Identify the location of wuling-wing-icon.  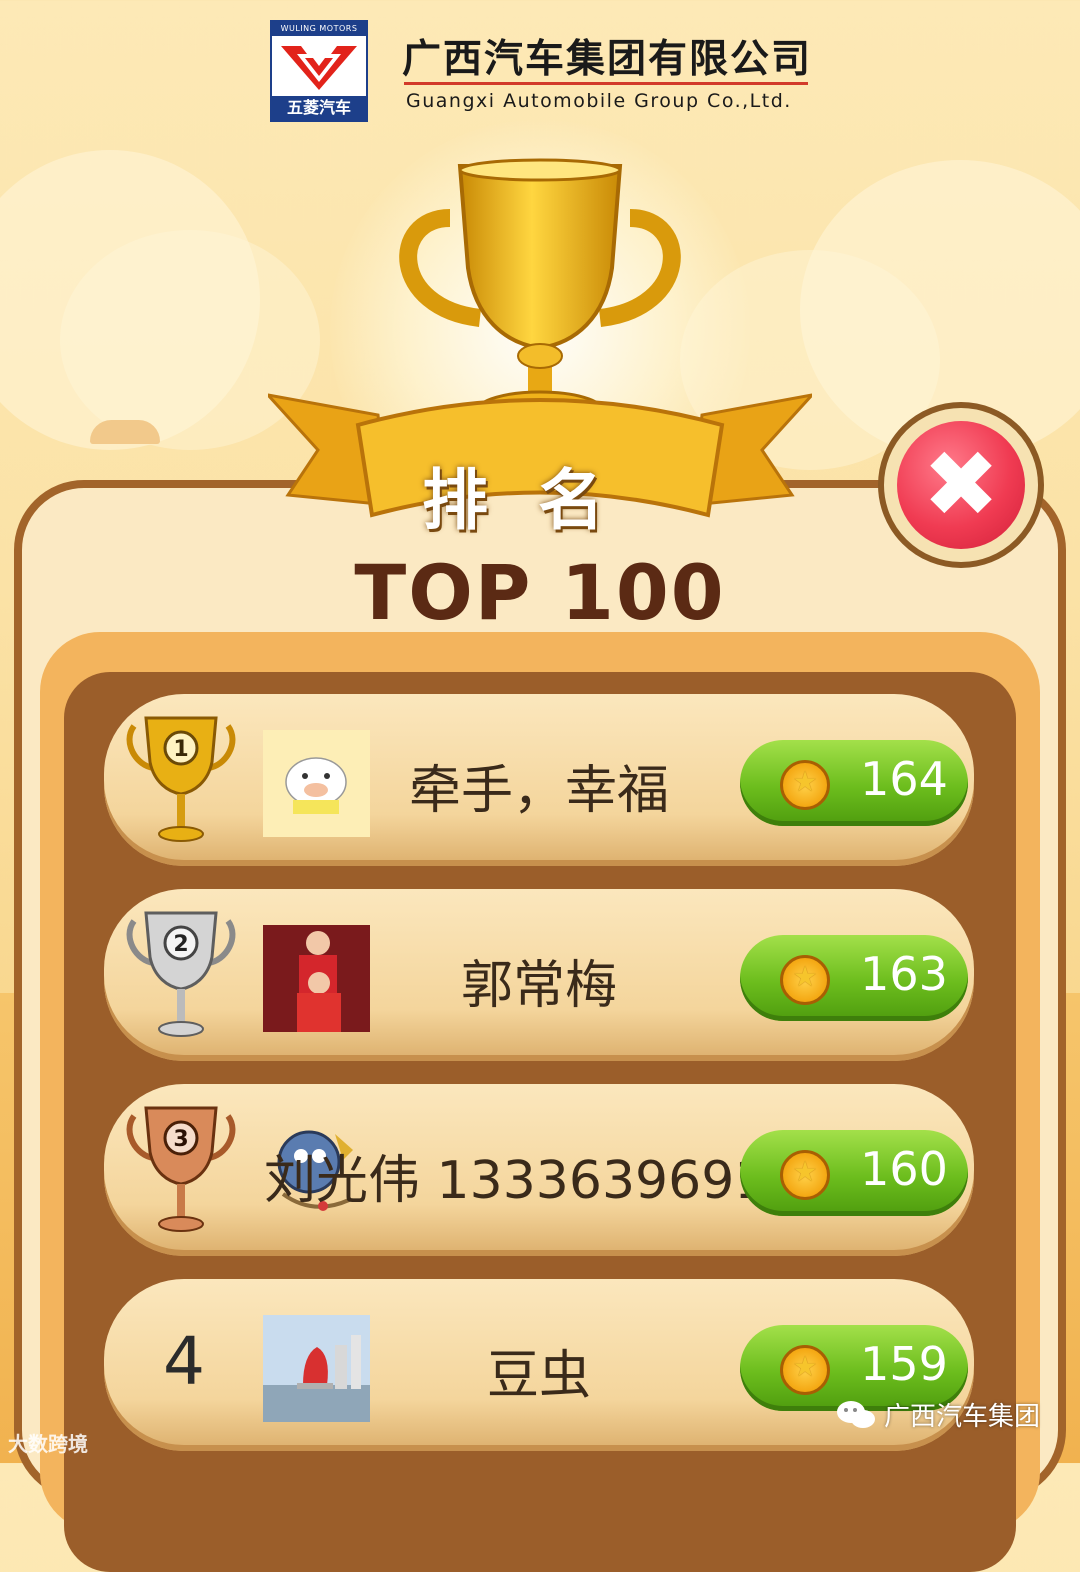
(319, 68).